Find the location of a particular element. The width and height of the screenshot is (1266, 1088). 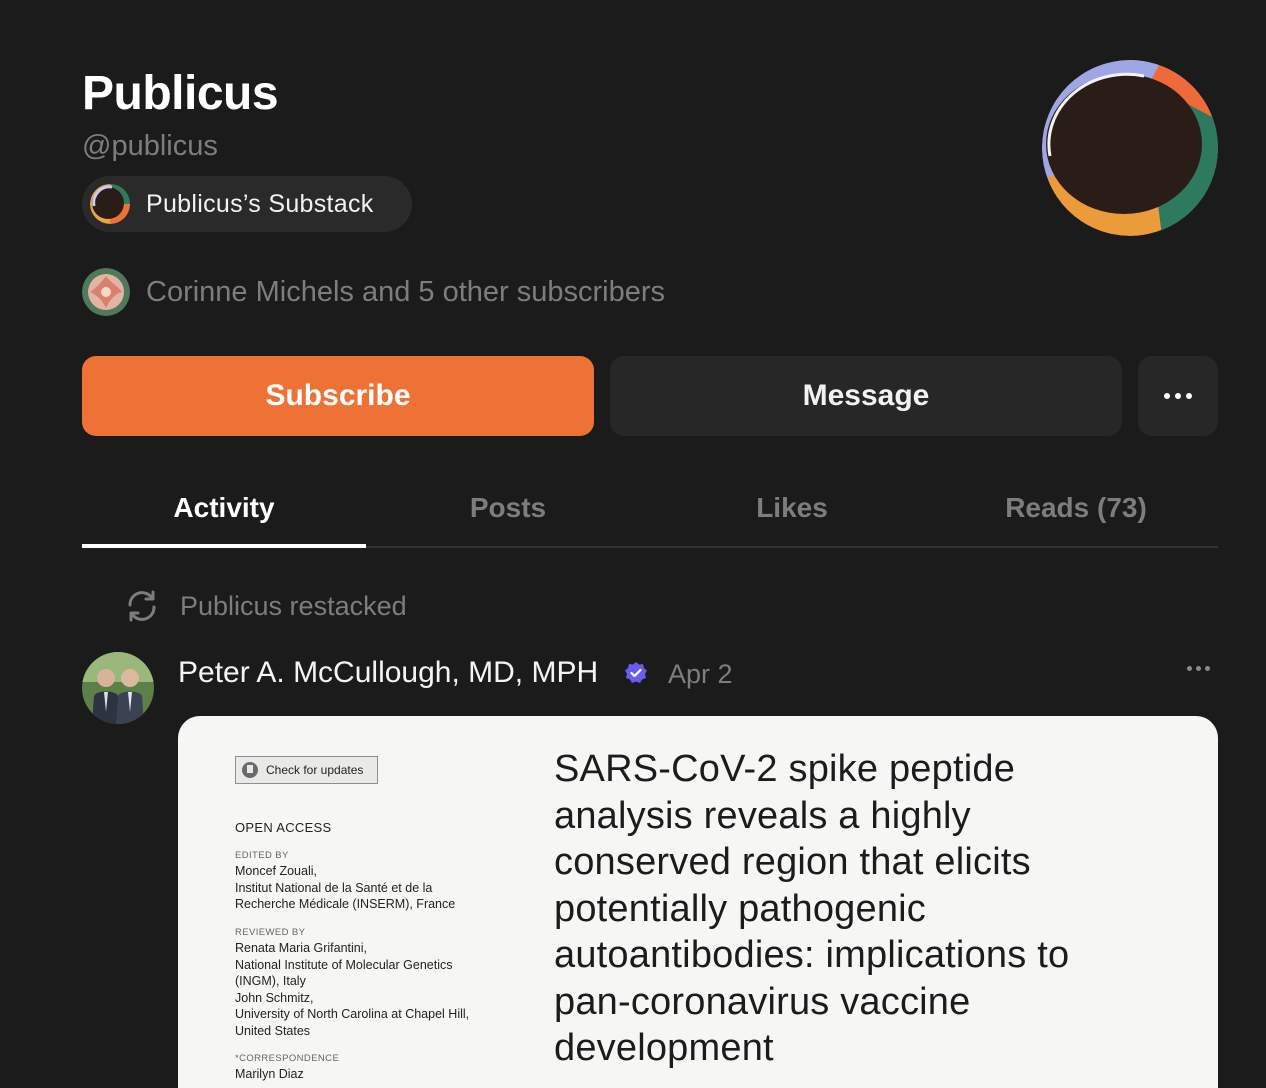

tab-likes: Likes is located at coordinates (792, 508).